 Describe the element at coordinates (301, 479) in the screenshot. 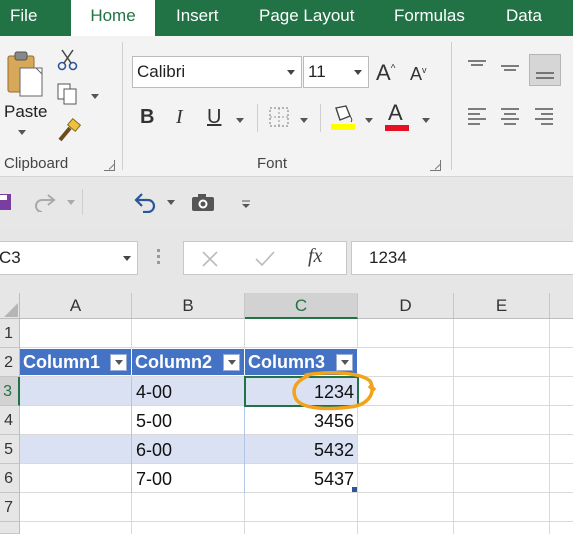

I see `table-cell-c6: 5437` at that location.